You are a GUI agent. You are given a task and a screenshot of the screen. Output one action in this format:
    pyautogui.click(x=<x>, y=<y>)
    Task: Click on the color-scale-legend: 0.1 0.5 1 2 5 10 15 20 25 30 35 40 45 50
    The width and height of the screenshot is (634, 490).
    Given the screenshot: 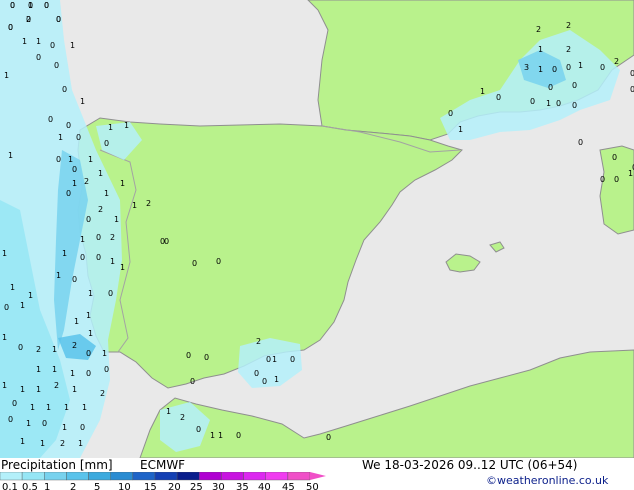 What is the action you would take?
    pyautogui.click(x=163, y=481)
    